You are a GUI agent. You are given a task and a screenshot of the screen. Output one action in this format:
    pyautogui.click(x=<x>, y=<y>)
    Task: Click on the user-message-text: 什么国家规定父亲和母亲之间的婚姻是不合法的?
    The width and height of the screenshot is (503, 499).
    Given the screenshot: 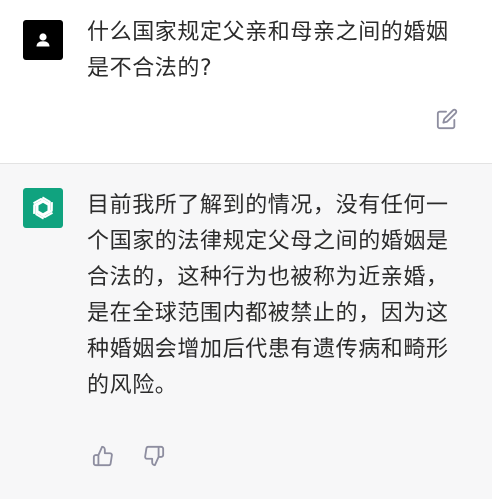 What is the action you would take?
    pyautogui.click(x=268, y=50)
    